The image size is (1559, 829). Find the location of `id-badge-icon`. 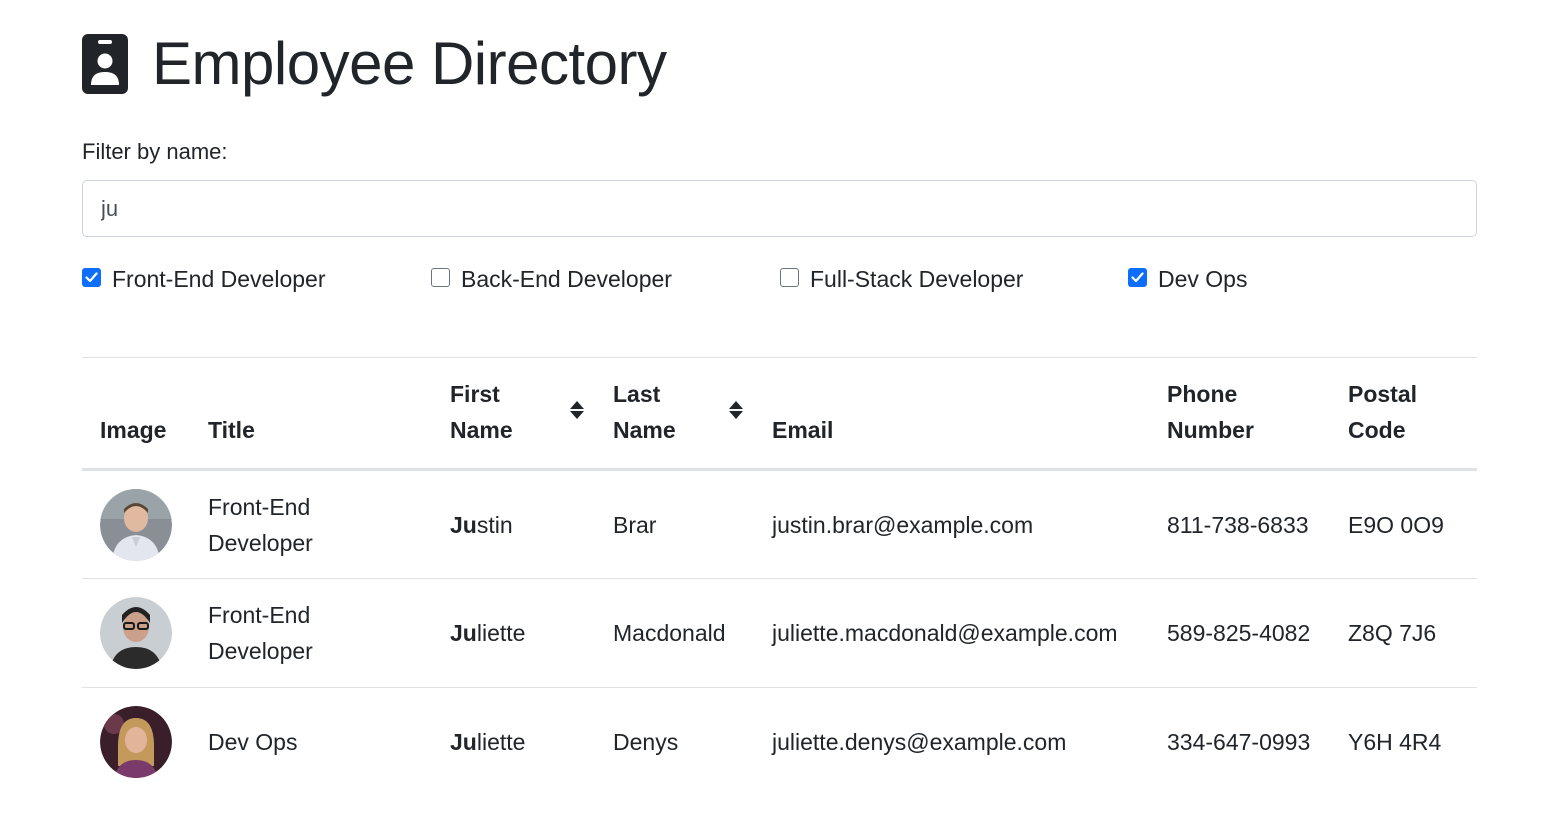

id-badge-icon is located at coordinates (105, 64).